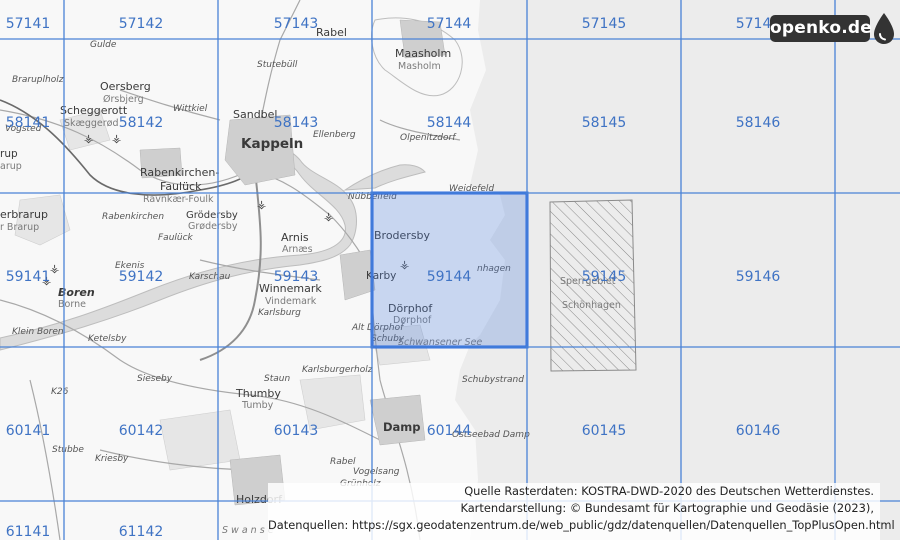  Describe the element at coordinates (758, 431) in the screenshot. I see `grid-cell-label-60146: 60146` at that location.